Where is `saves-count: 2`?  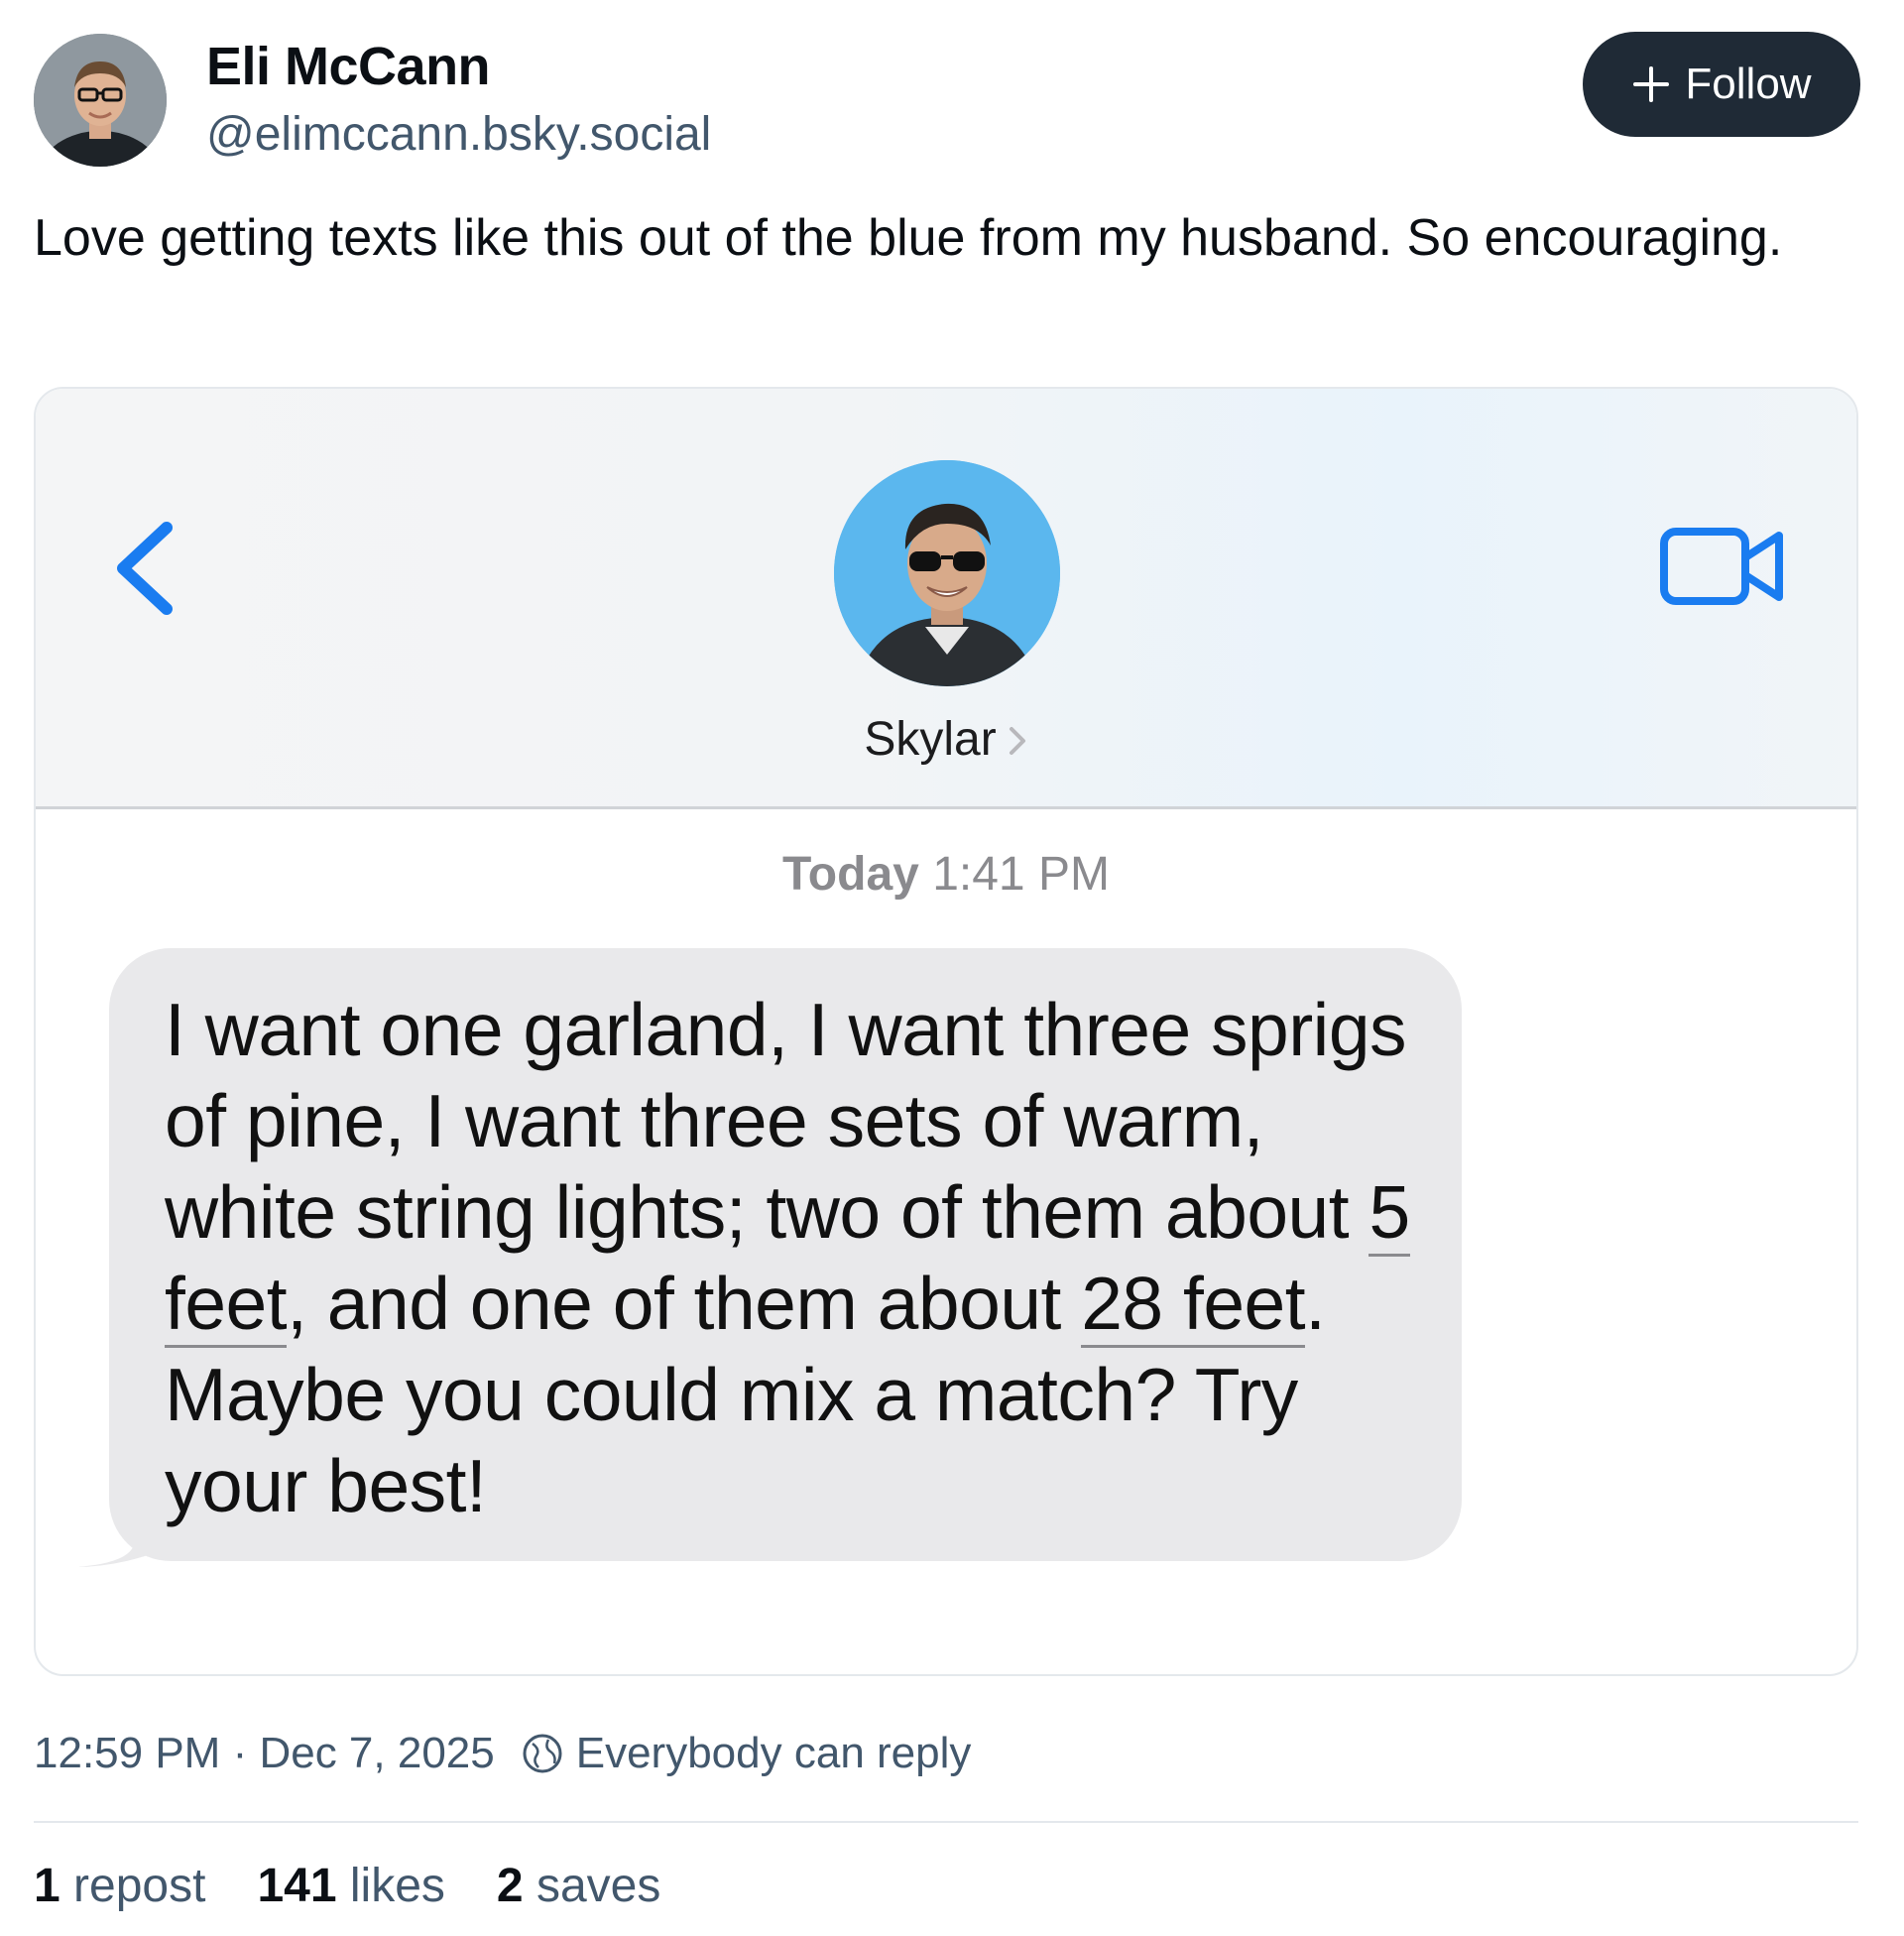 saves-count: 2 is located at coordinates (510, 1886).